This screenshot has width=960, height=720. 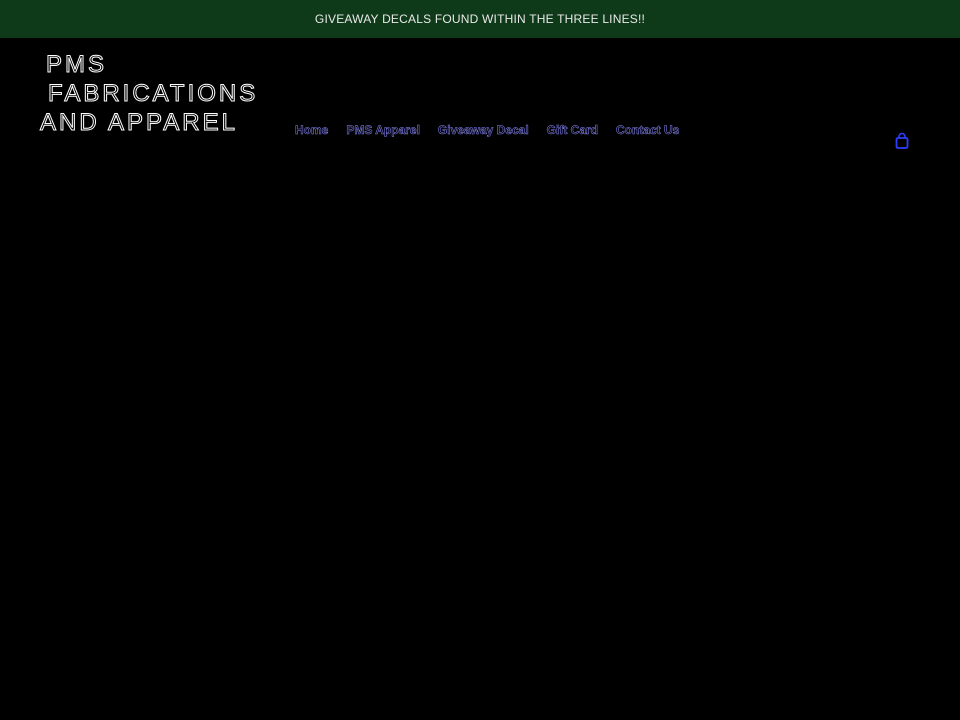 I want to click on nav-link-gift-card: Gift Card, so click(x=572, y=130).